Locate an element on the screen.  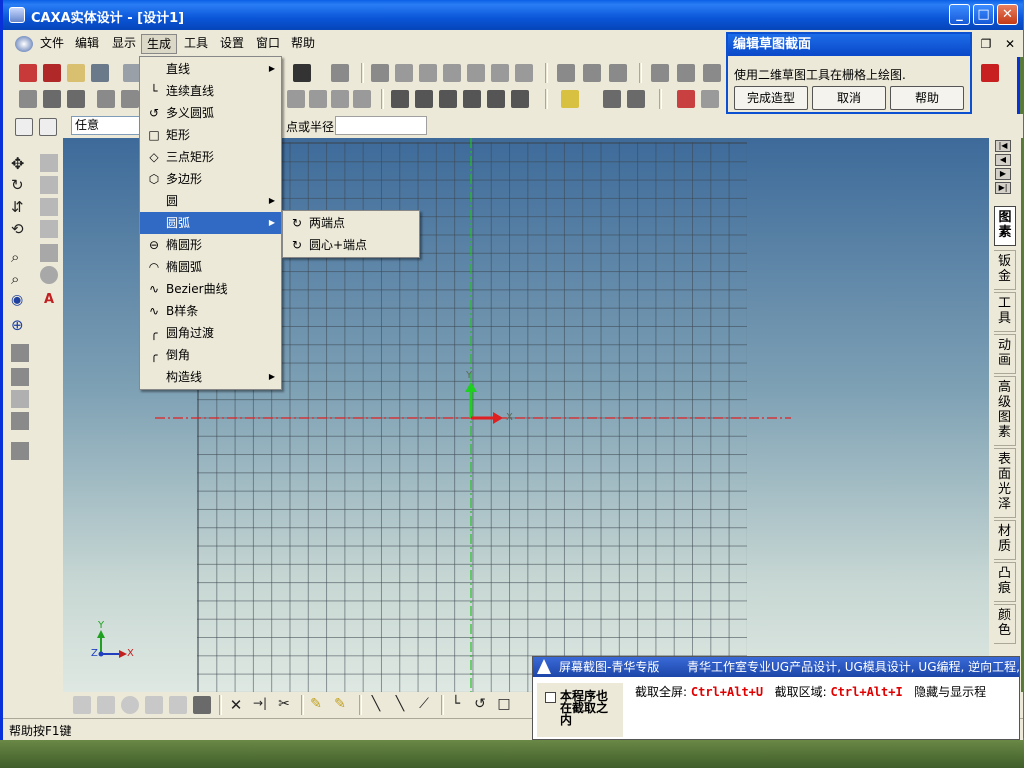
shaded-icon is located at coordinates (49, 229).